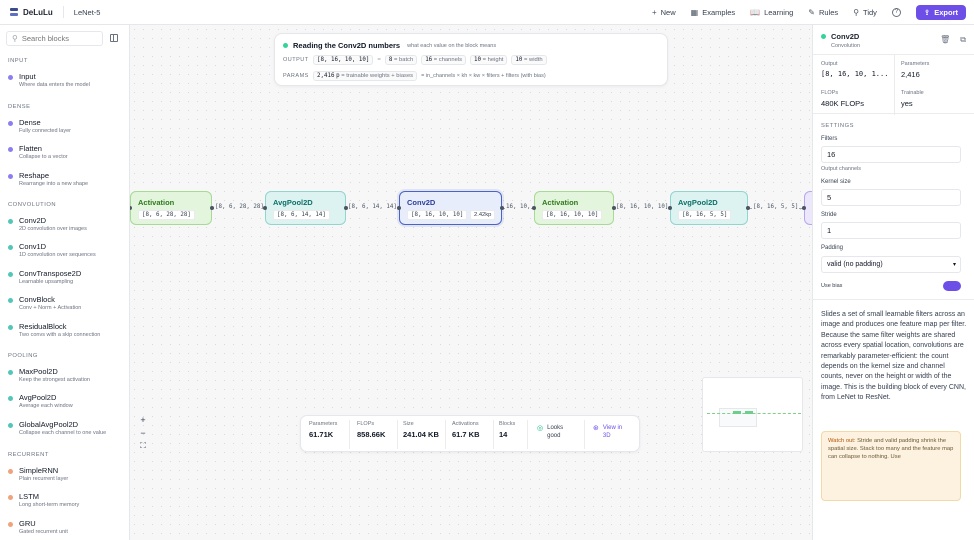 This screenshot has height=540, width=974. Describe the element at coordinates (43, 157) in the screenshot. I see `block-desc: Collapse to a vector` at that location.